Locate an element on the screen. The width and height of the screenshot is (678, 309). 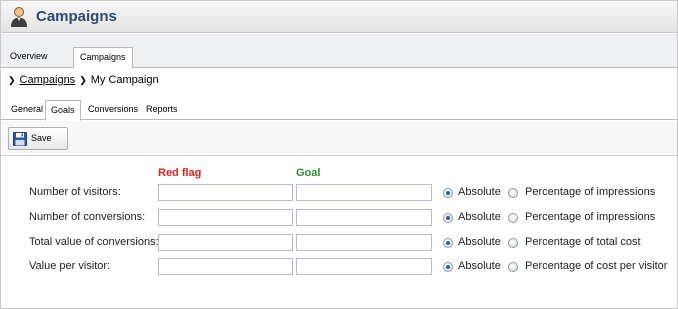
total-value-goal-input is located at coordinates (364, 242).